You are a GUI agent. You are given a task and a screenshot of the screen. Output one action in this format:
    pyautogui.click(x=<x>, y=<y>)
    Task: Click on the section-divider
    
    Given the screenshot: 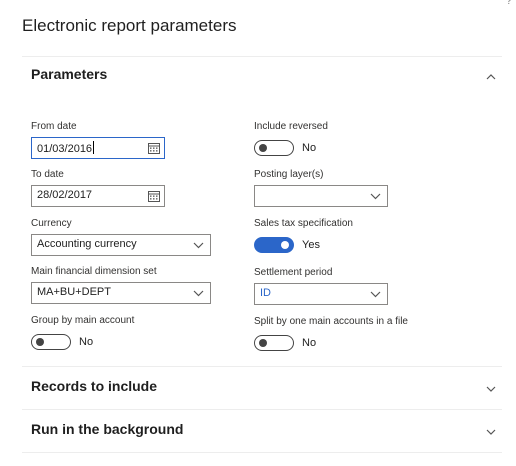 What is the action you would take?
    pyautogui.click(x=262, y=452)
    